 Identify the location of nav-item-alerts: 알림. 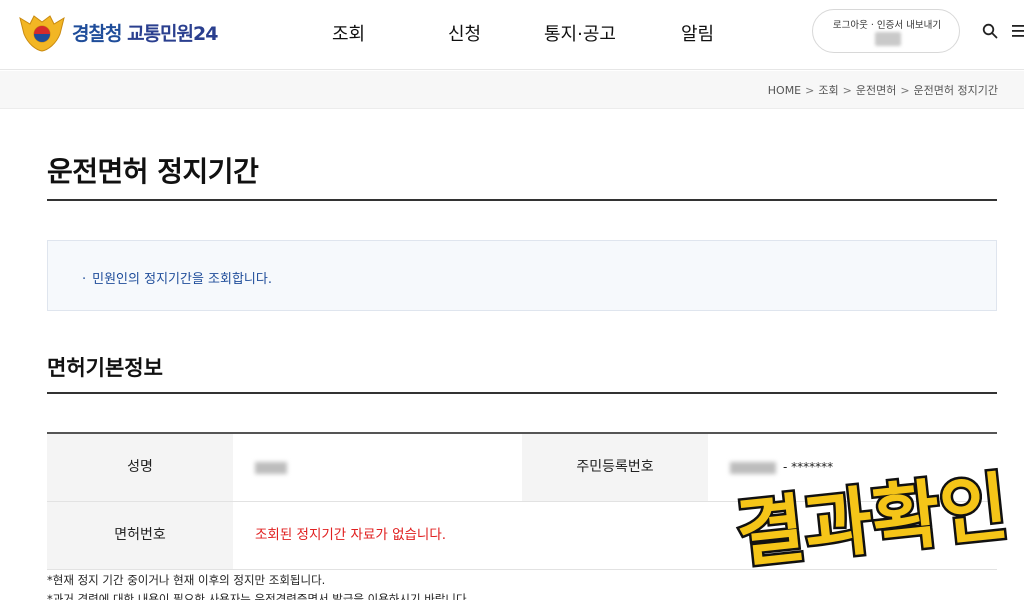
(697, 33).